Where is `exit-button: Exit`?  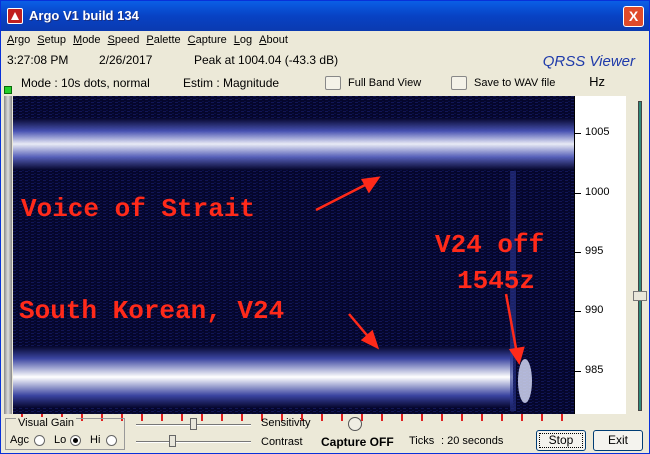 exit-button: Exit is located at coordinates (618, 440).